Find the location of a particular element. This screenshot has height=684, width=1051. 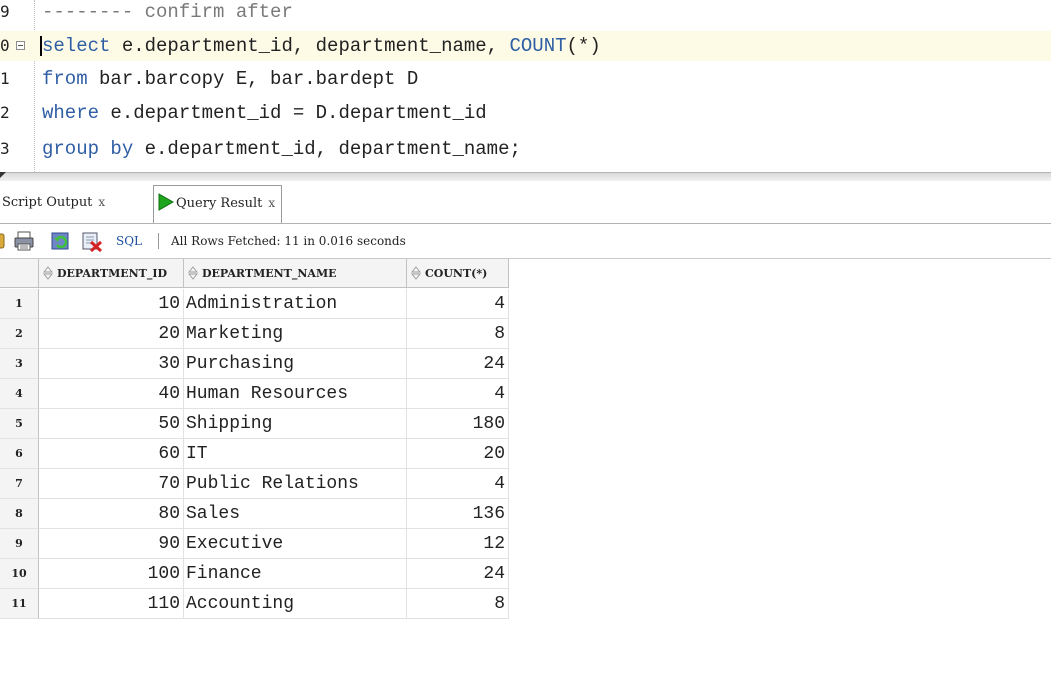

grid-header: DEPARTMENT_ID DEPARTMENT_NAME COUNT(*) is located at coordinates (255, 274).